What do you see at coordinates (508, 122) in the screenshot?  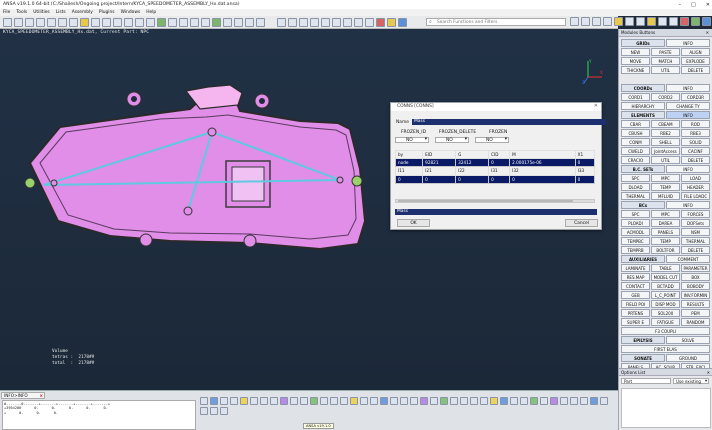 I see `name-input: Mass` at bounding box center [508, 122].